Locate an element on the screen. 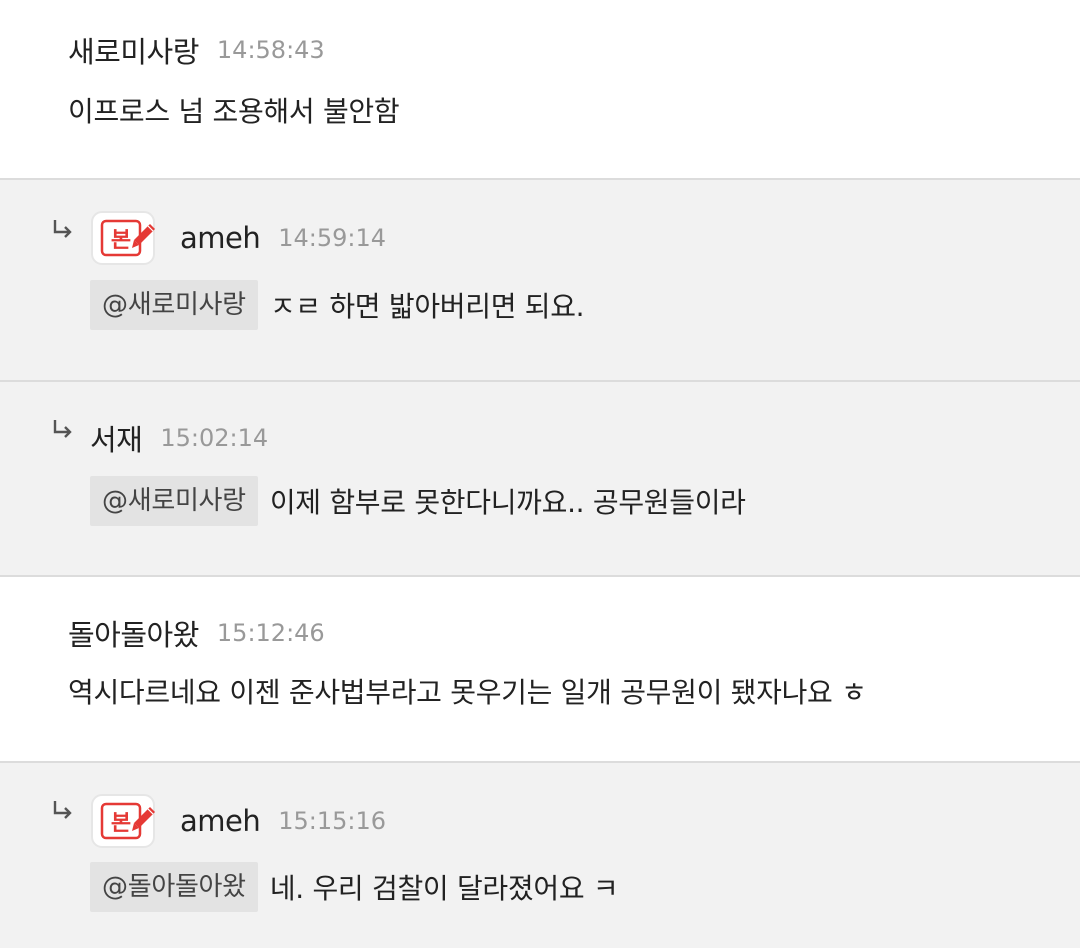 The width and height of the screenshot is (1080, 948). comment-time: 14:59:14 is located at coordinates (332, 238).